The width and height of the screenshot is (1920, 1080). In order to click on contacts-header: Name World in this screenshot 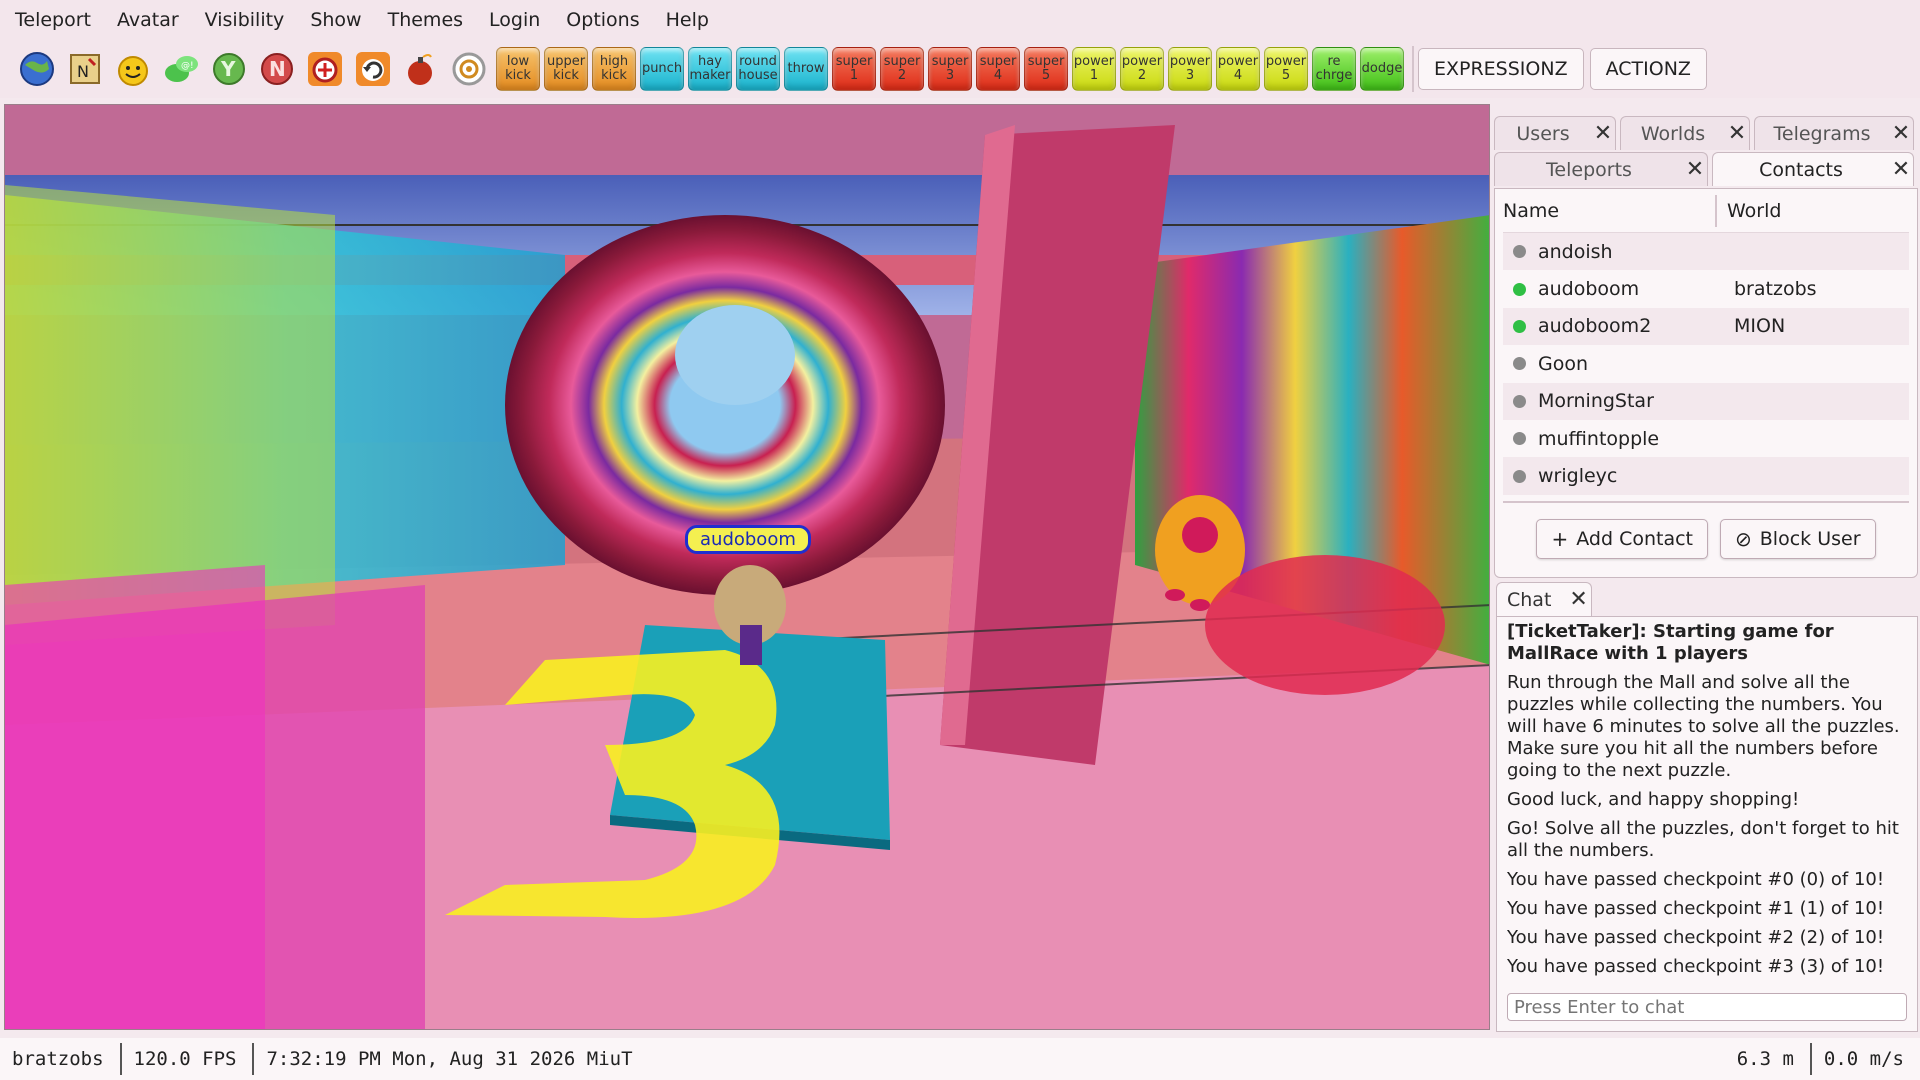, I will do `click(1706, 211)`.